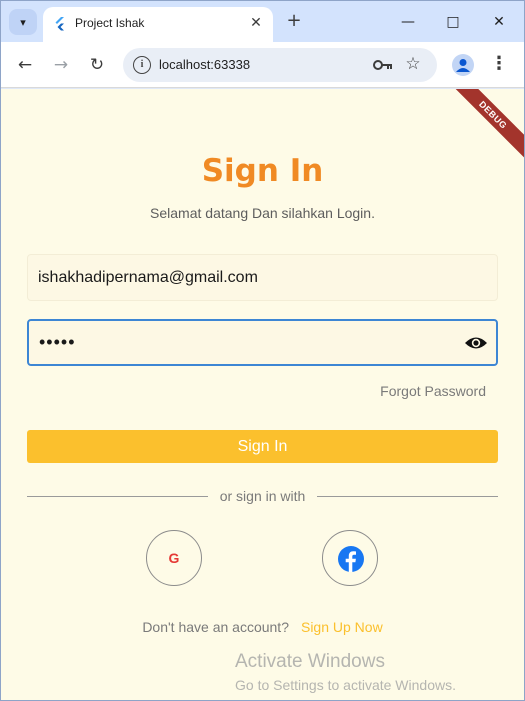 This screenshot has height=701, width=525. What do you see at coordinates (345, 685) in the screenshot?
I see `activate-windows-subtitle: Go to Settings to activate Windows.` at bounding box center [345, 685].